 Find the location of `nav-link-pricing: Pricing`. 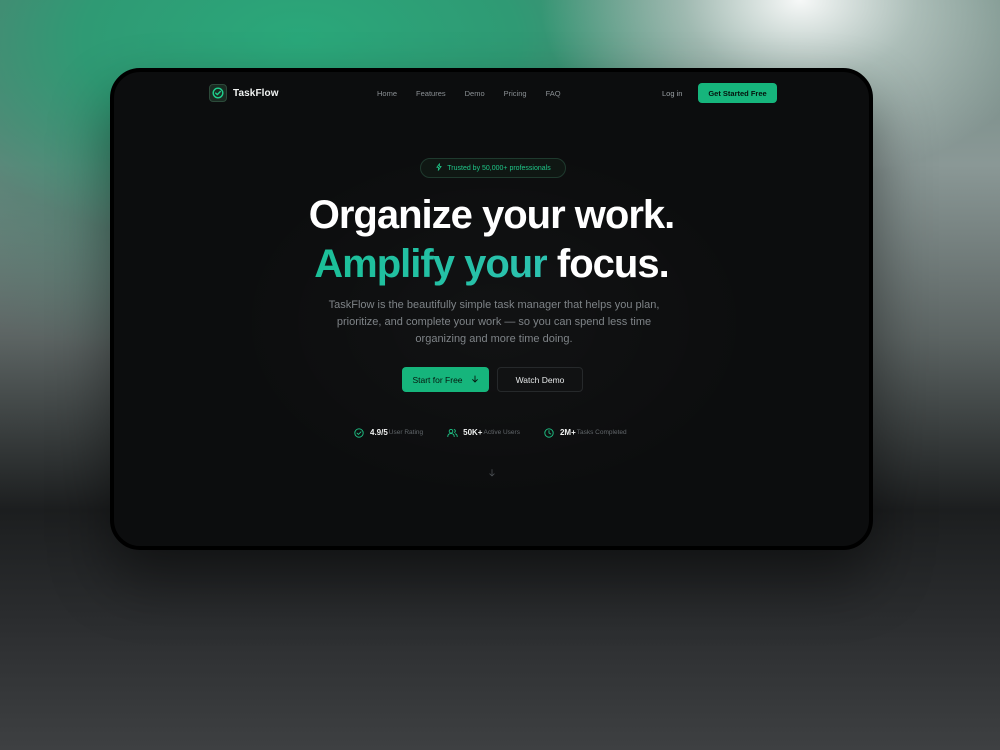

nav-link-pricing: Pricing is located at coordinates (515, 93).